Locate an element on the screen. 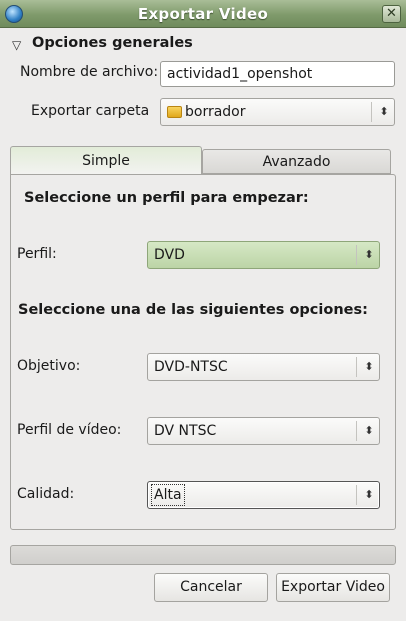 The height and width of the screenshot is (621, 406). perfil-select: DVD ⬍ is located at coordinates (263, 255).